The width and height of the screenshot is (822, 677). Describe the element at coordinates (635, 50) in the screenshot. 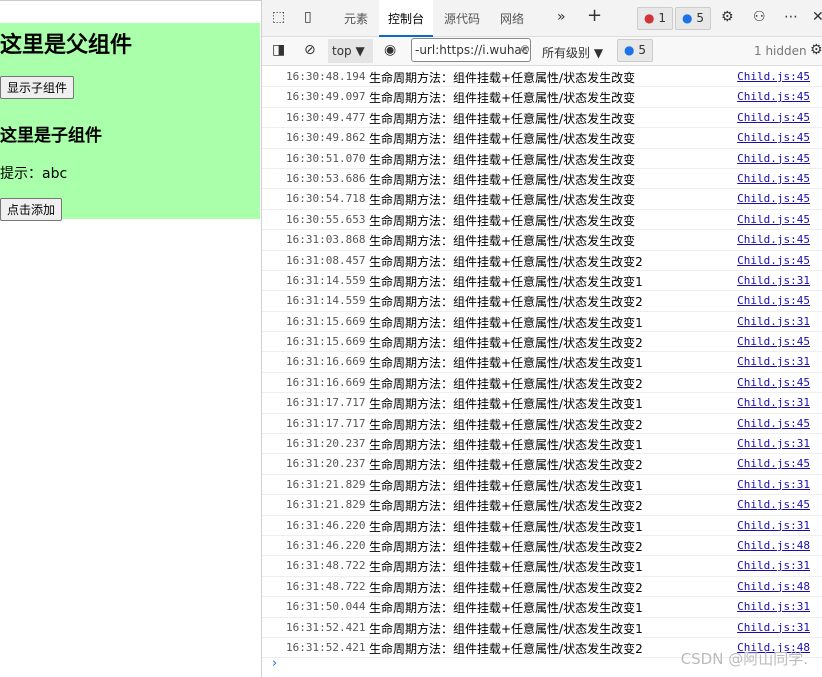

I see `filter-message-badge: ● 5` at that location.